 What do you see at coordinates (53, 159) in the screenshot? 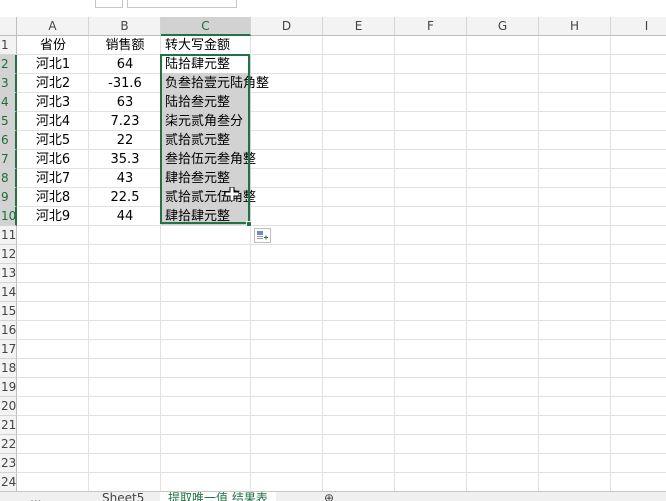
I see `cell-a: 河北6` at bounding box center [53, 159].